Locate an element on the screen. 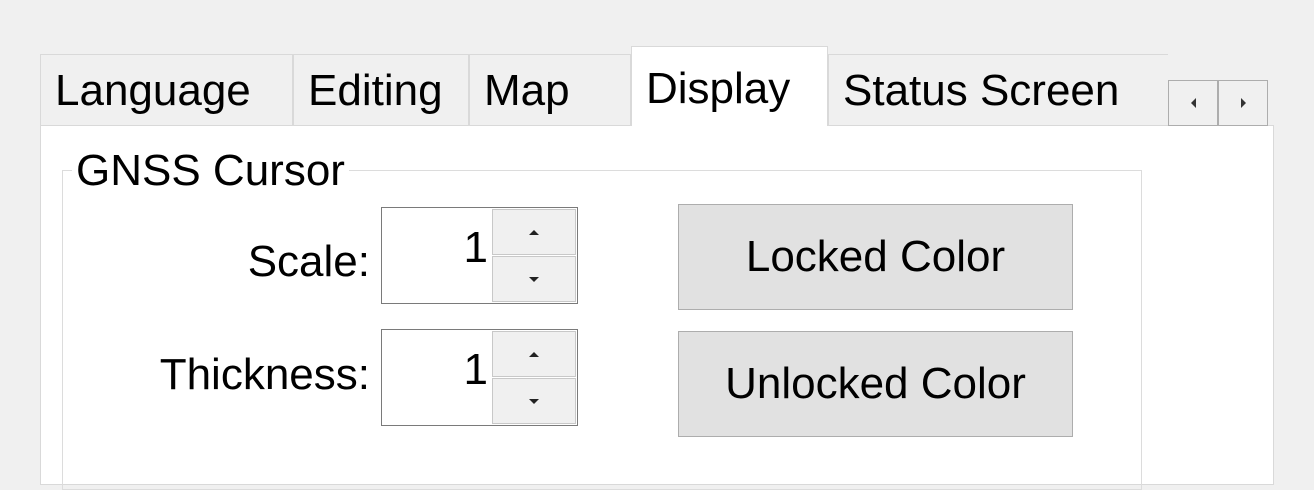 The image size is (1314, 490). scale-value: 1 is located at coordinates (435, 255).